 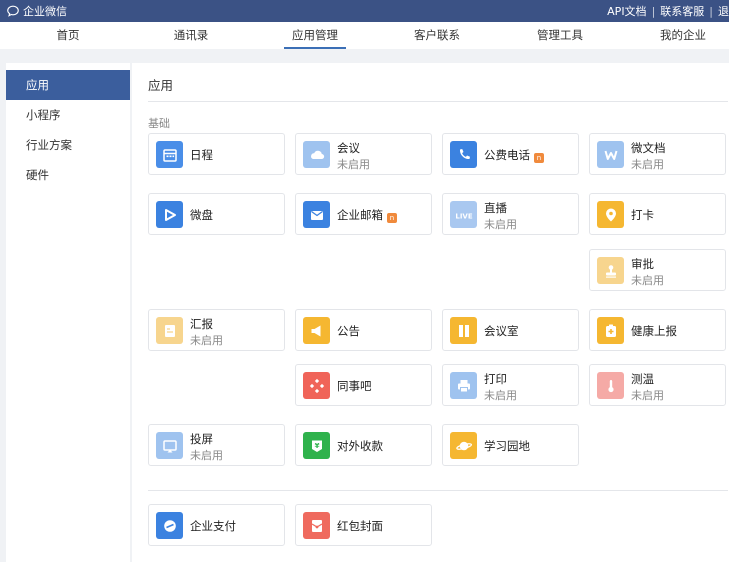 I want to click on stamp-icon, so click(x=610, y=270).